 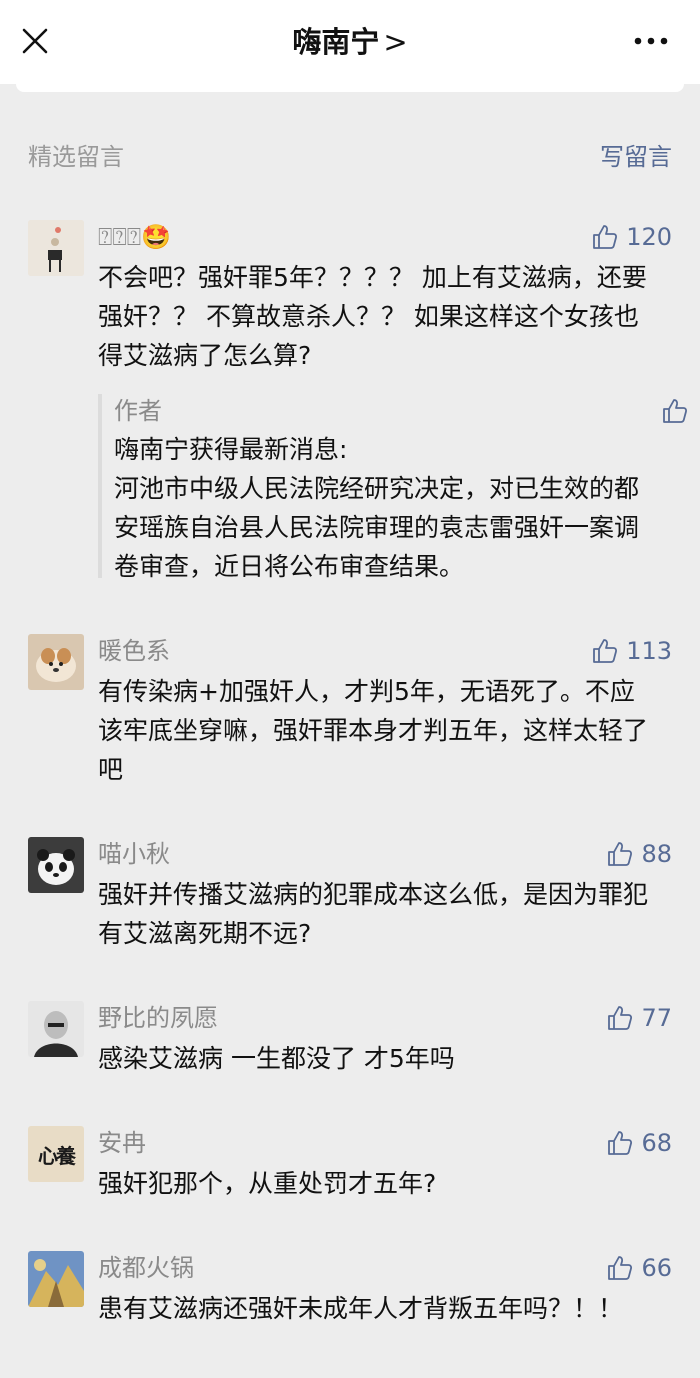 What do you see at coordinates (158, 1018) in the screenshot?
I see `comment-nickname: 野比的夙愿` at bounding box center [158, 1018].